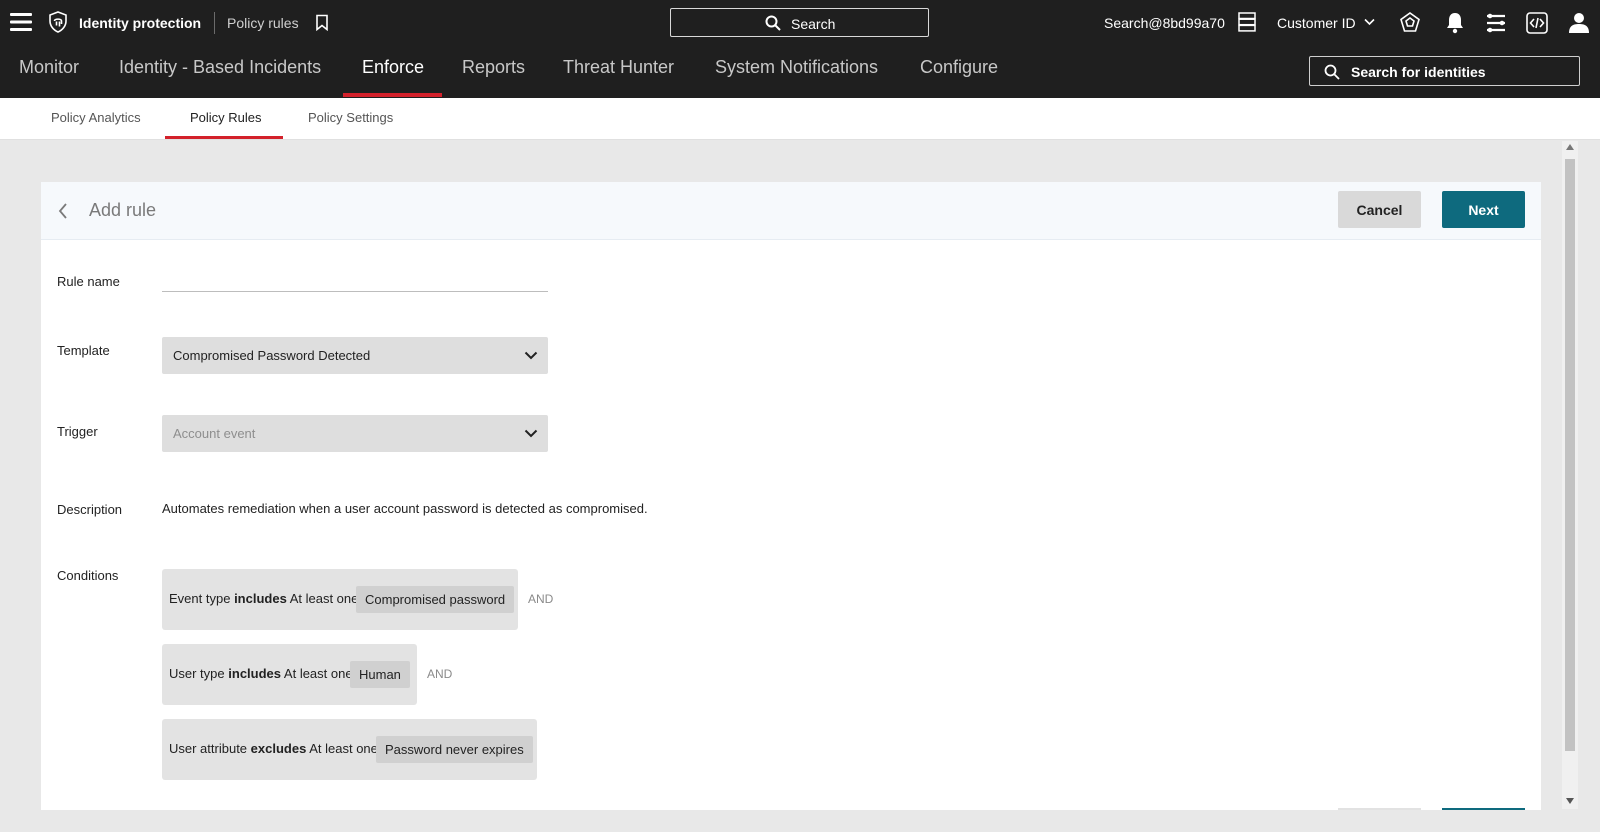 The image size is (1600, 832). I want to click on page-title: Add rule, so click(123, 210).